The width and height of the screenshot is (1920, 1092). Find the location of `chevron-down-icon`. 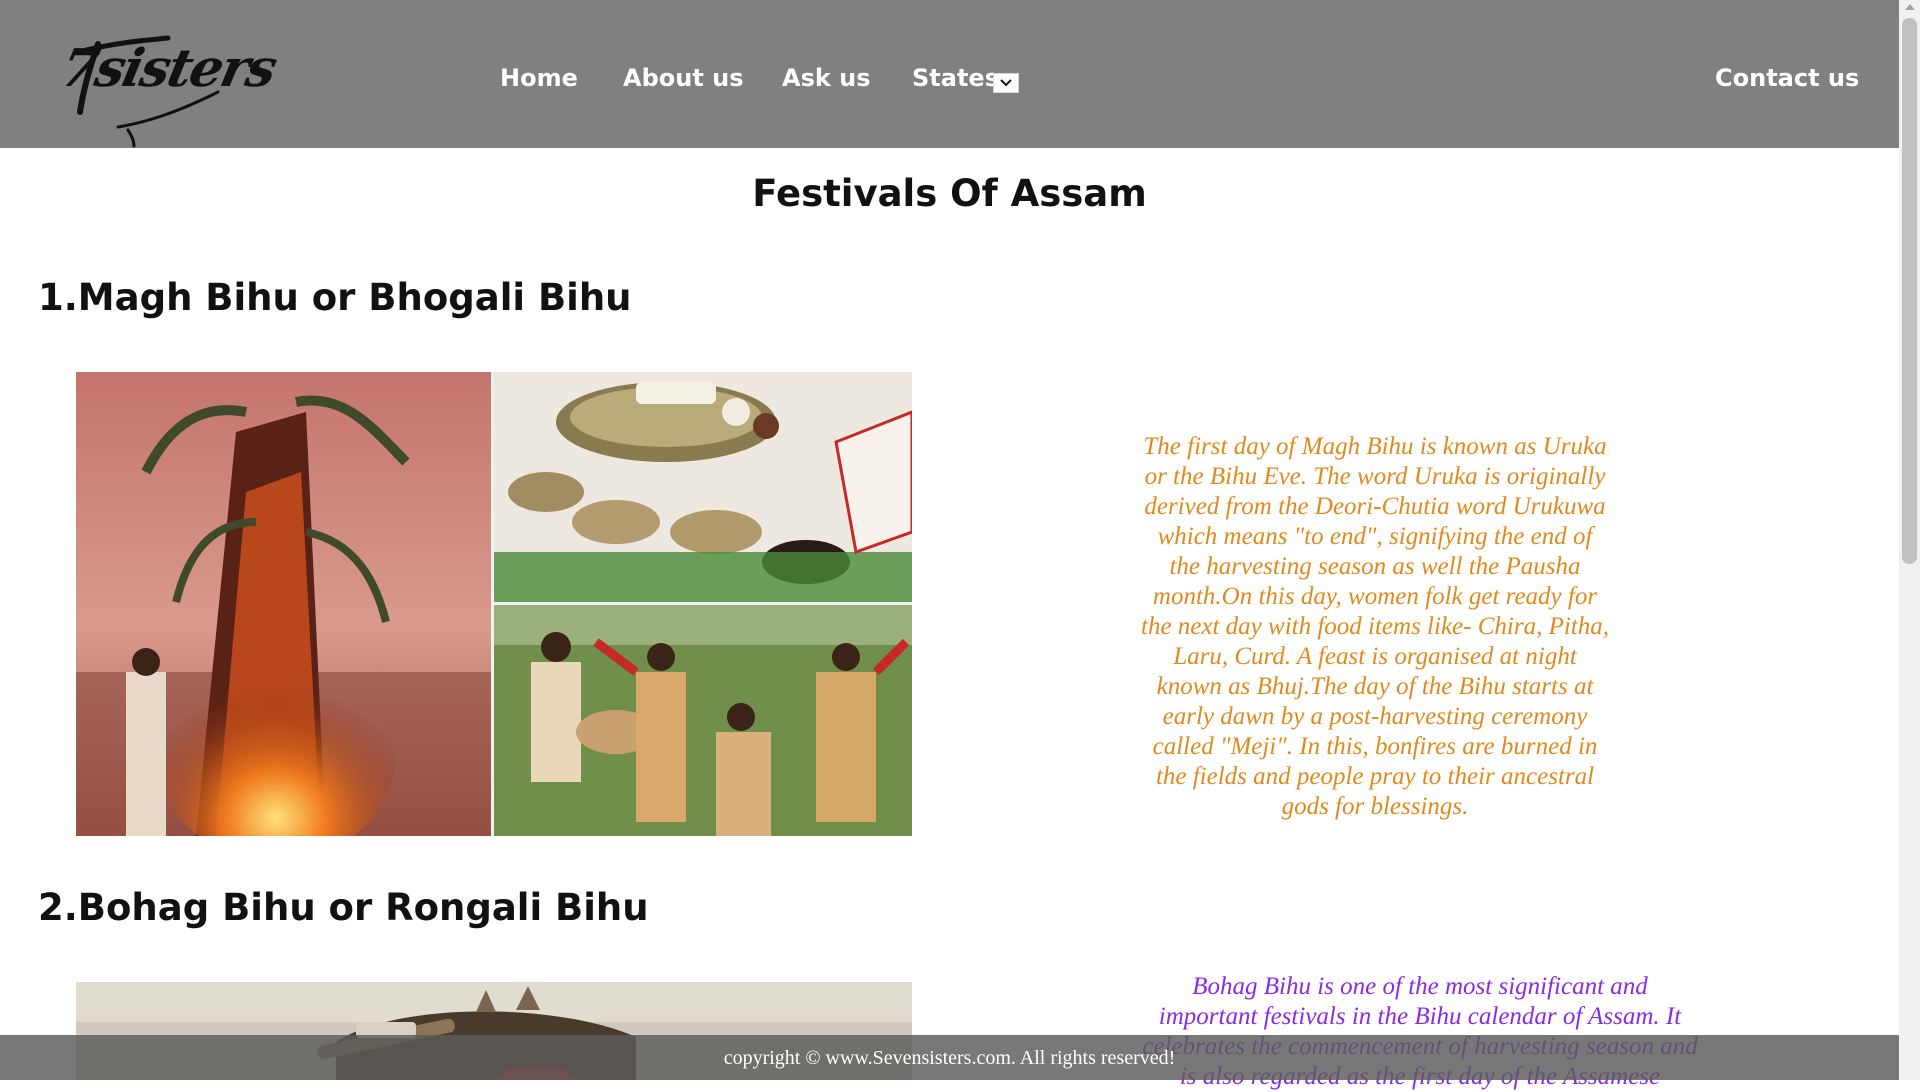

chevron-down-icon is located at coordinates (1006, 83).